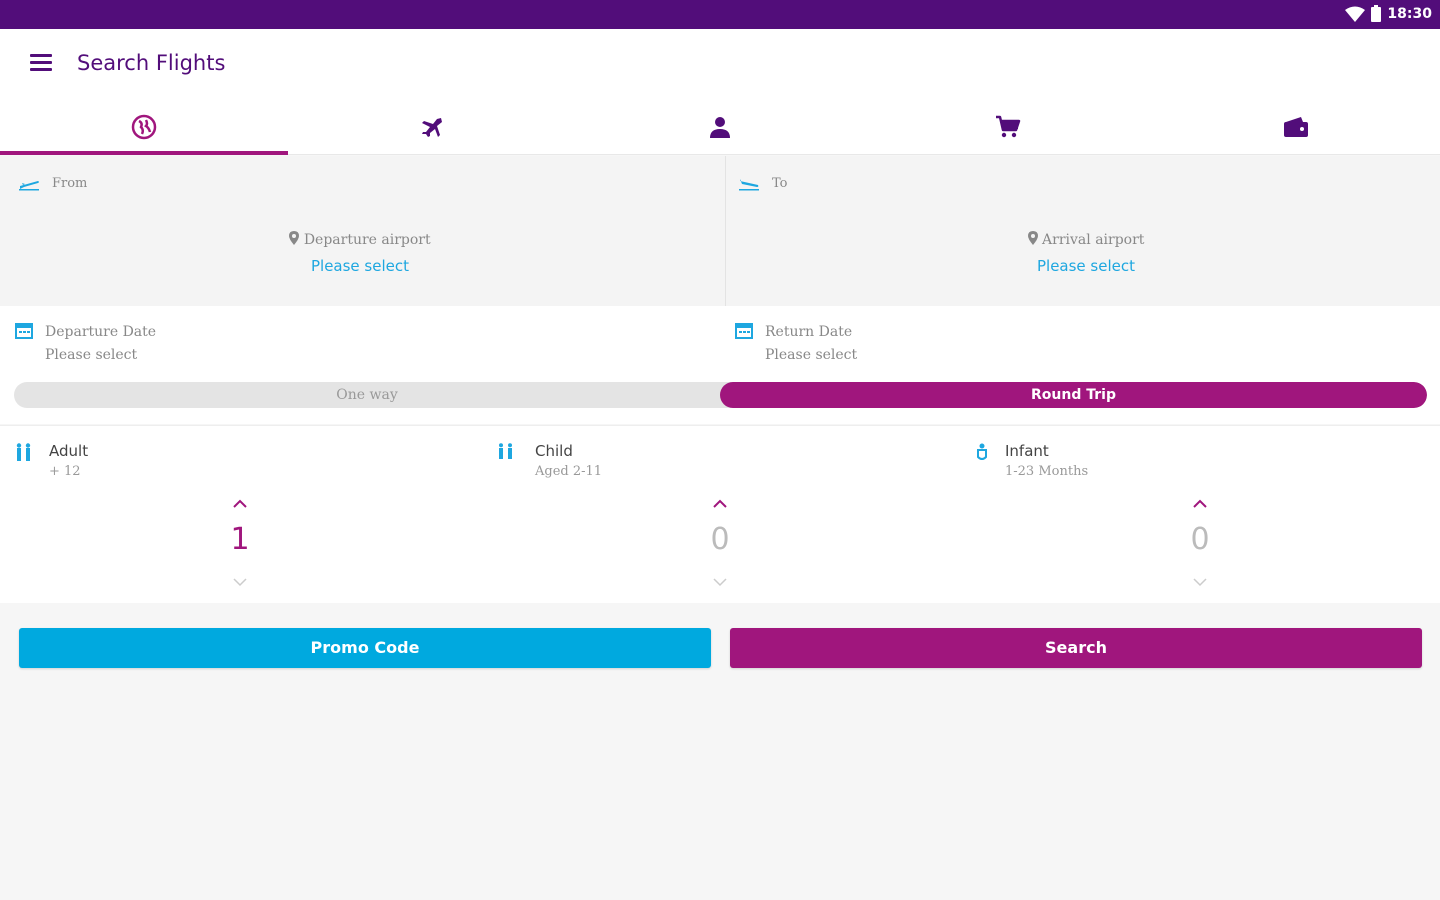 This screenshot has height=900, width=1440. I want to click on departure-airport-value: Please select, so click(360, 266).